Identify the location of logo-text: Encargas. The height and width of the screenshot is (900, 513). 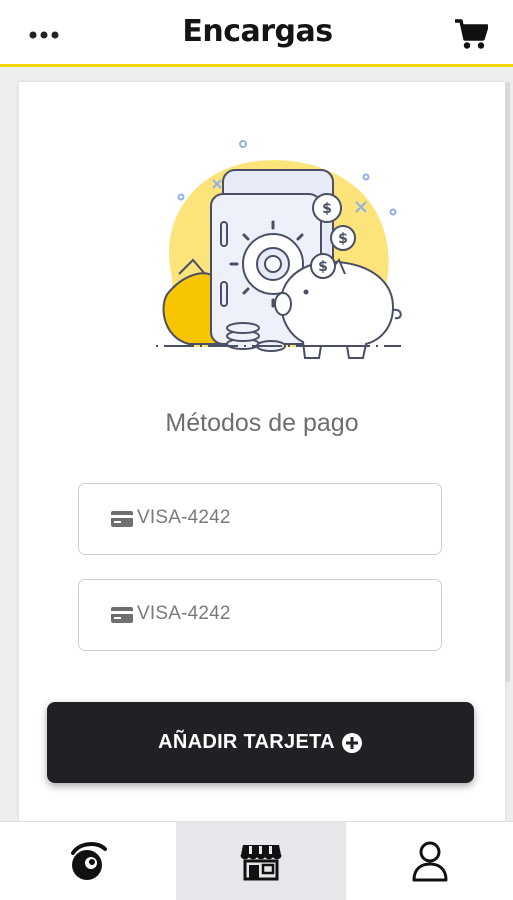
(257, 31).